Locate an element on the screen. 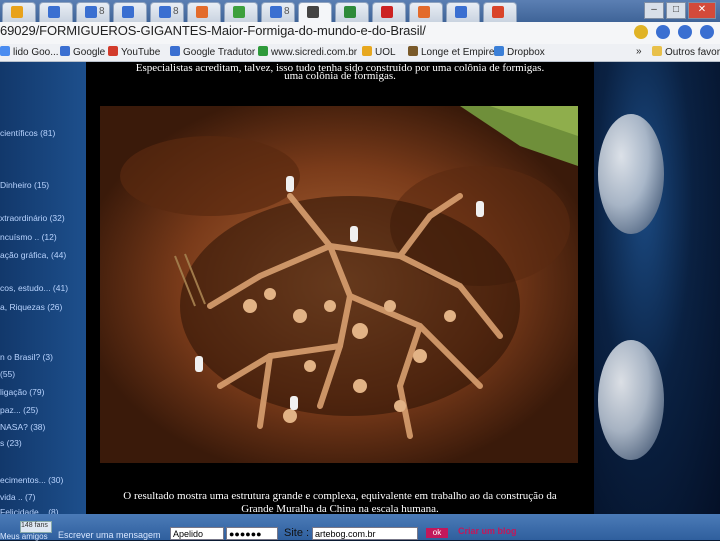 Image resolution: width=720 pixels, height=541 pixels. close-icon: ✕ is located at coordinates (702, 10).